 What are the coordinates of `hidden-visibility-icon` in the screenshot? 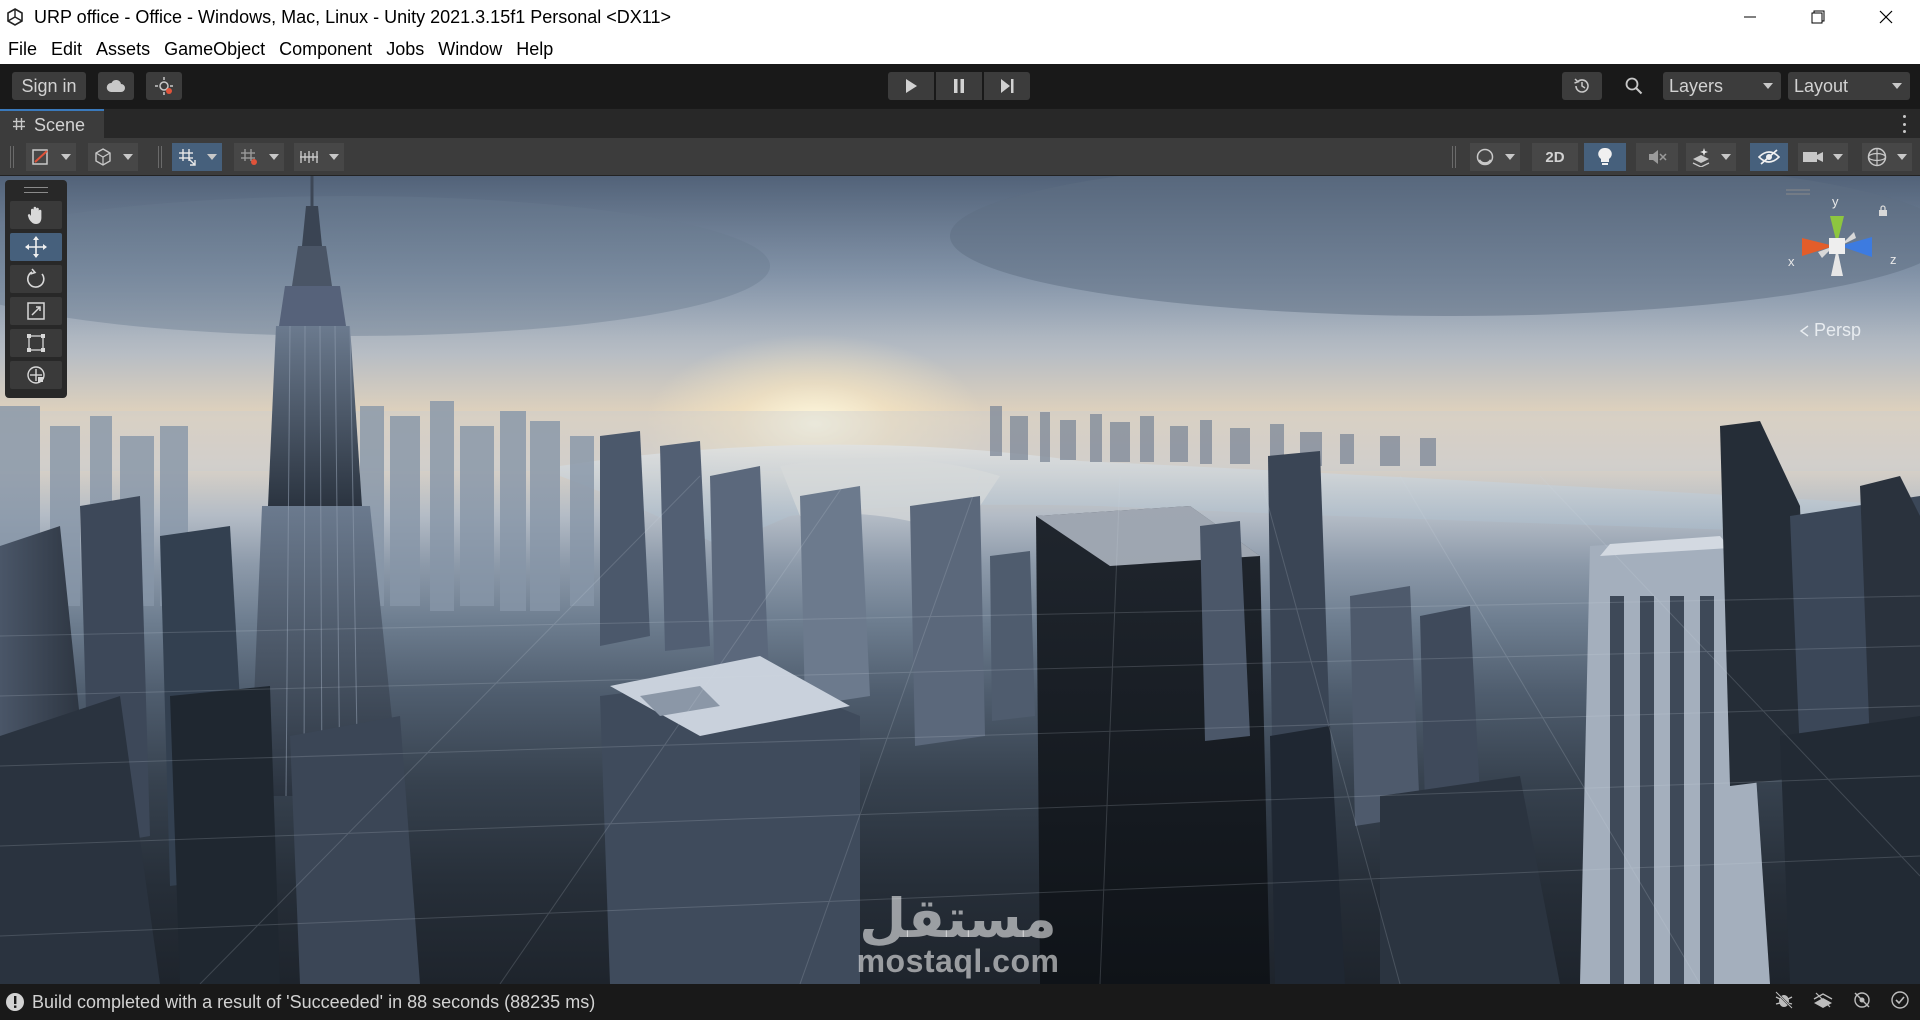 It's located at (1769, 157).